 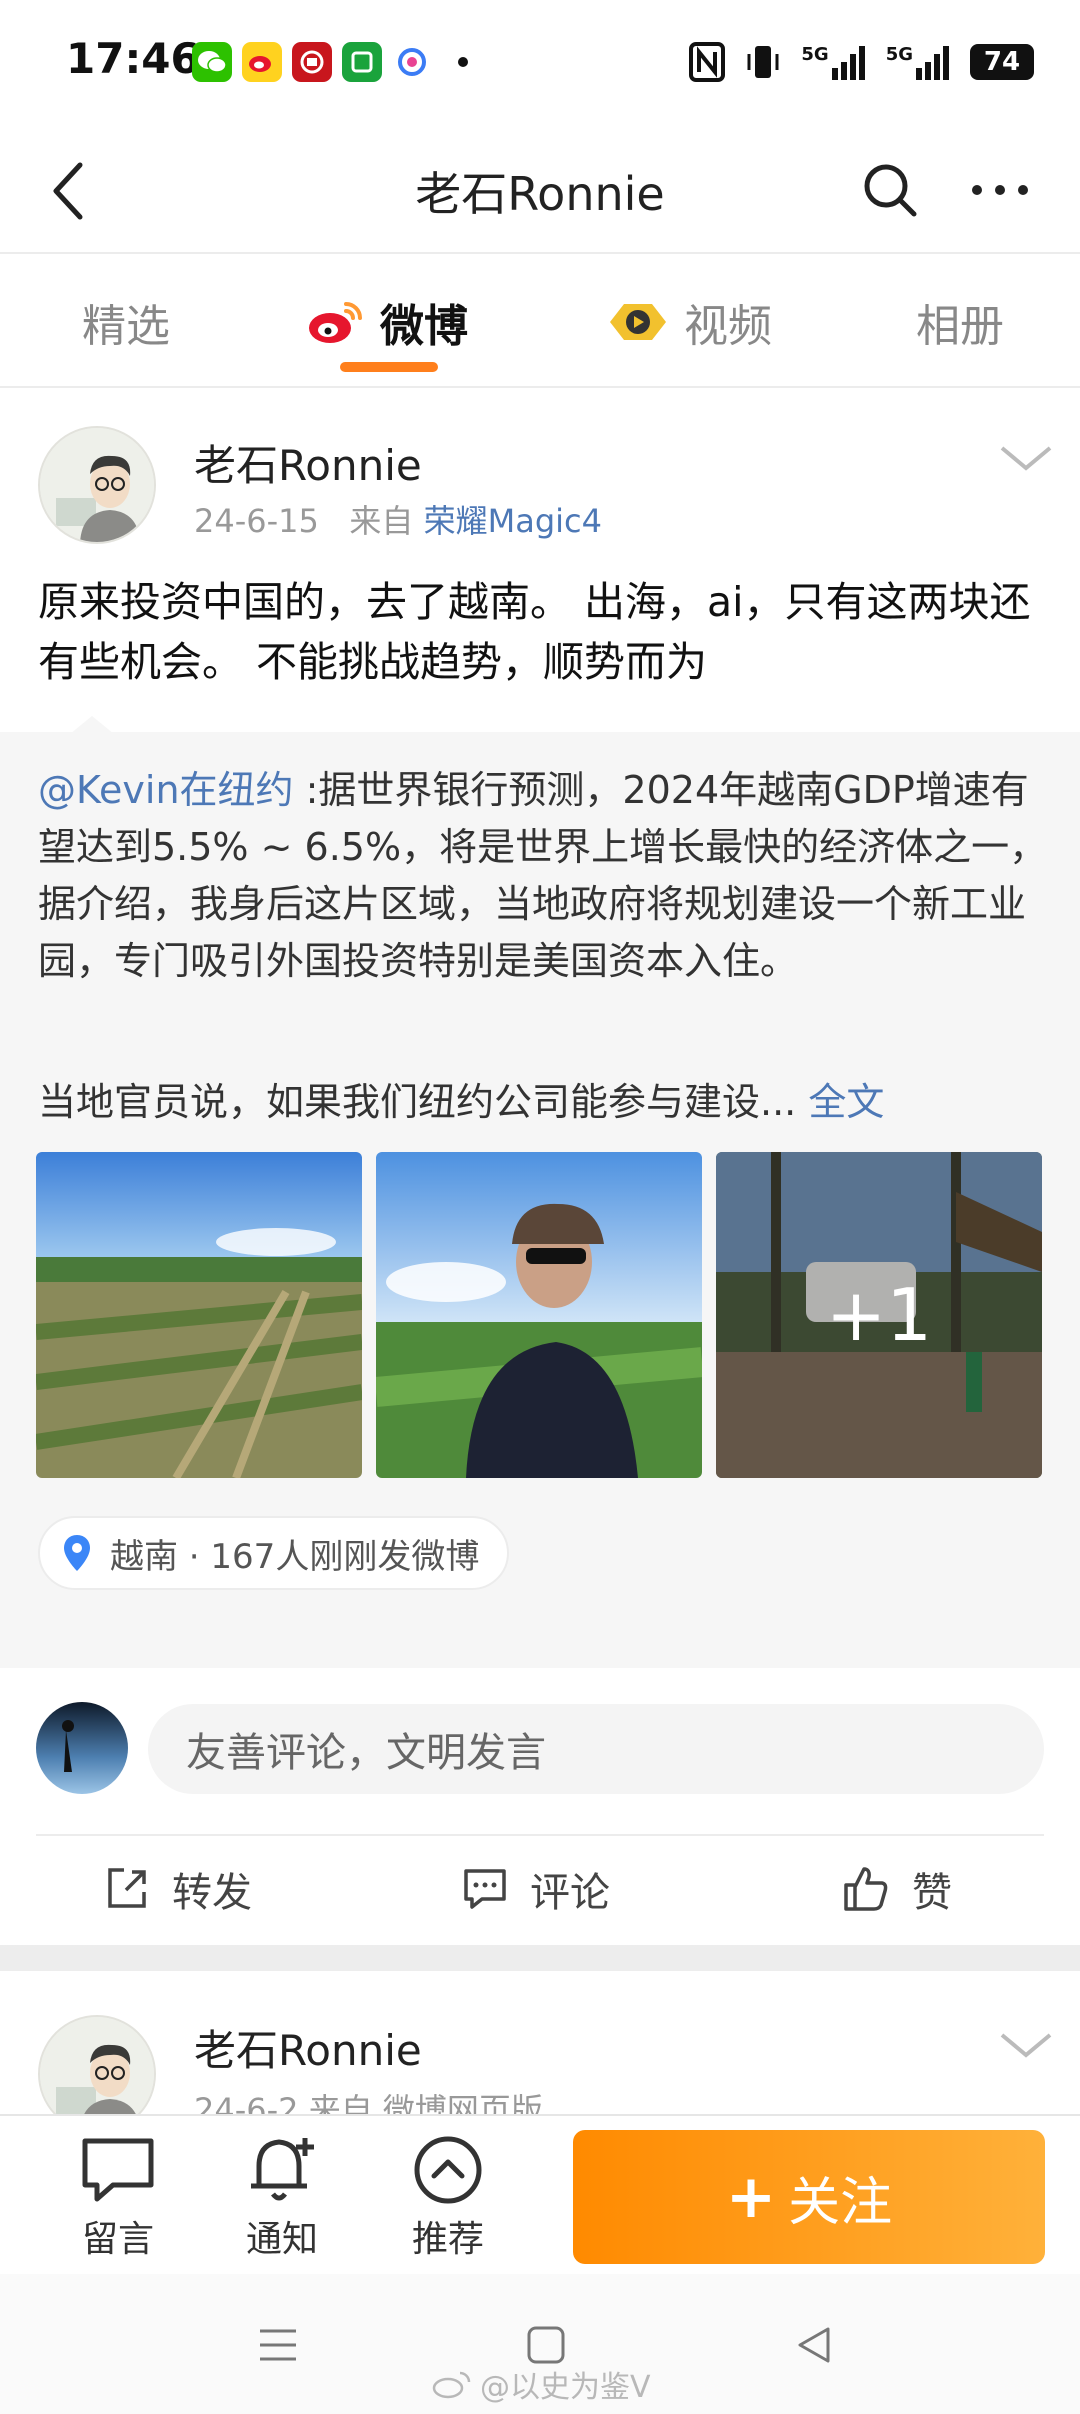 What do you see at coordinates (541, 2384) in the screenshot?
I see `watermark: @以史为鉴V` at bounding box center [541, 2384].